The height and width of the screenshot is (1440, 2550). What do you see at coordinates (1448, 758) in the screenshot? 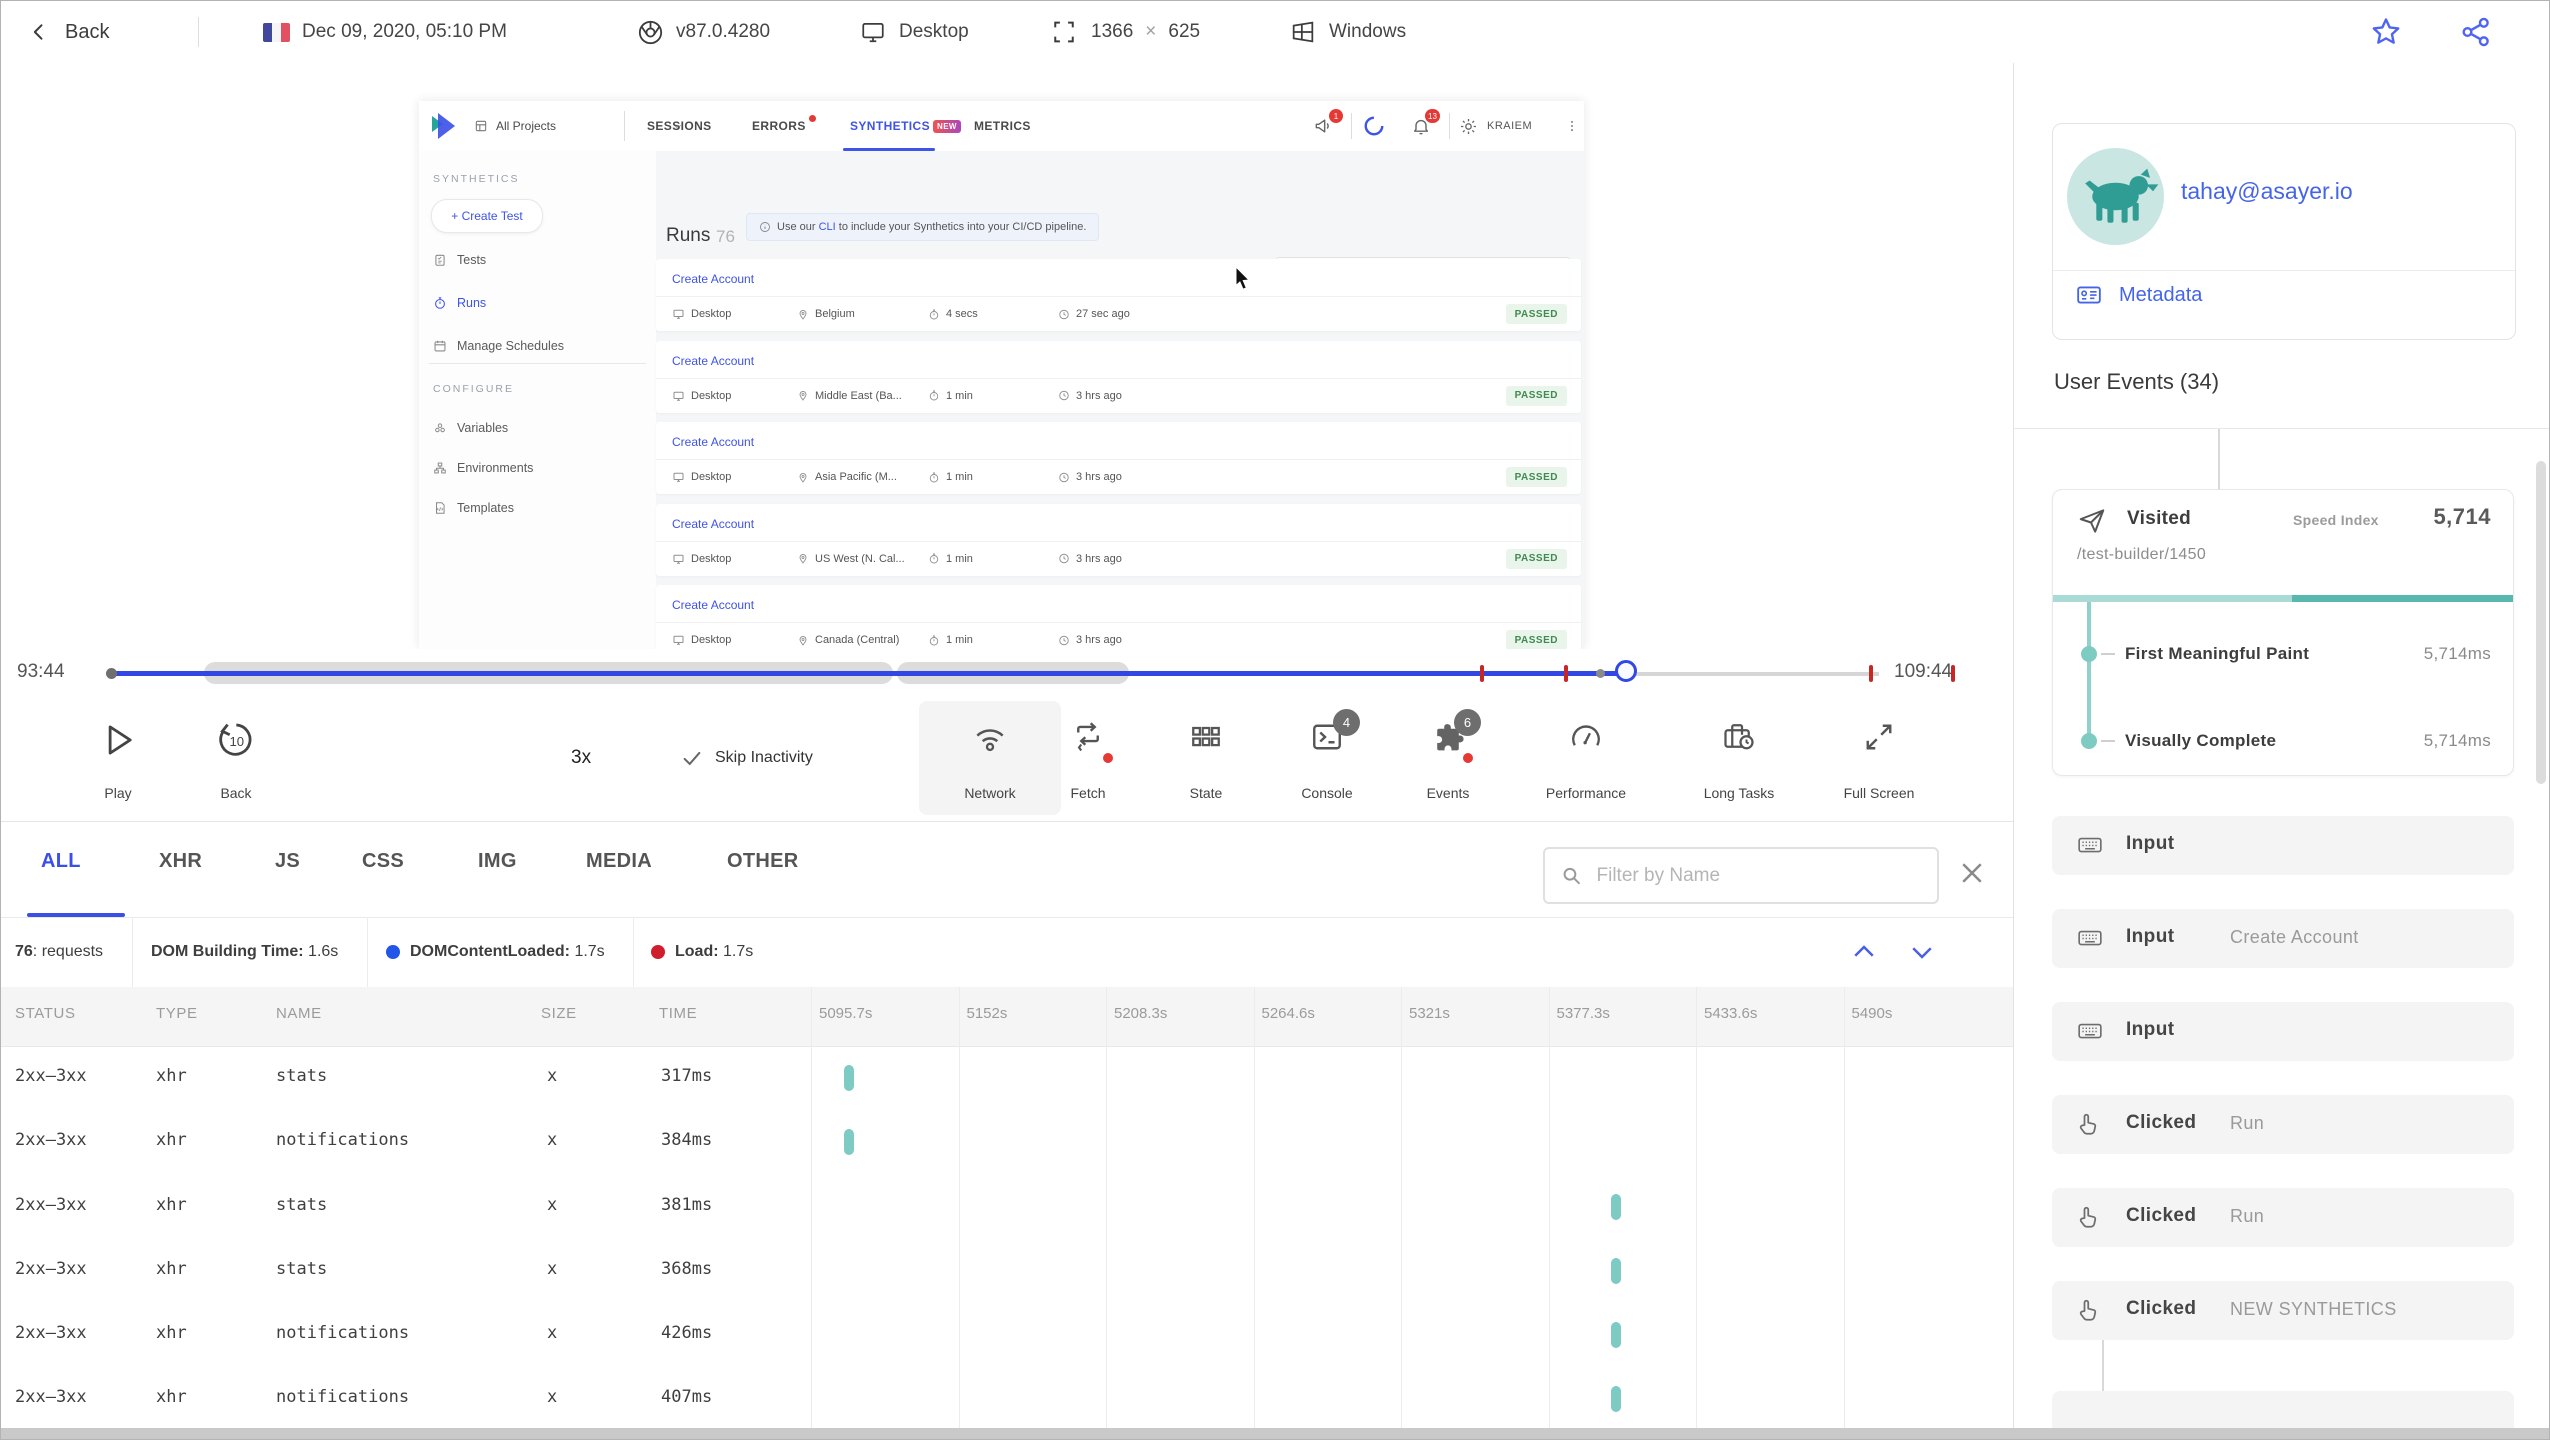
I see `toggle-events-button: 6 Events` at bounding box center [1448, 758].